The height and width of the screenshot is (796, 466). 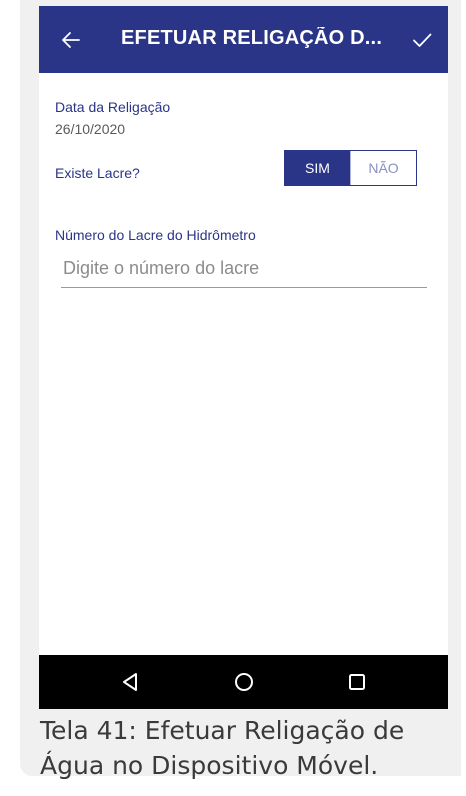 What do you see at coordinates (383, 168) in the screenshot?
I see `toggle-nao-button: NÃO` at bounding box center [383, 168].